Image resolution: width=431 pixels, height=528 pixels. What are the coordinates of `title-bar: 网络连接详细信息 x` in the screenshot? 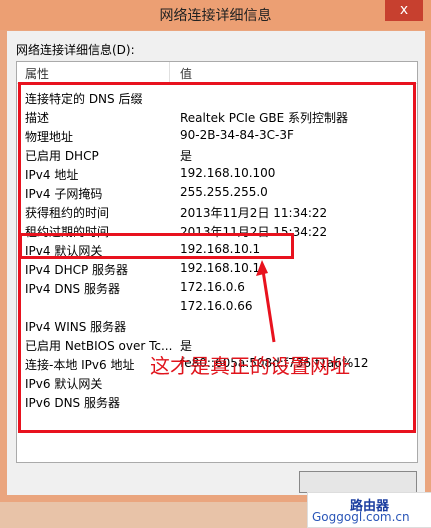 It's located at (215, 15).